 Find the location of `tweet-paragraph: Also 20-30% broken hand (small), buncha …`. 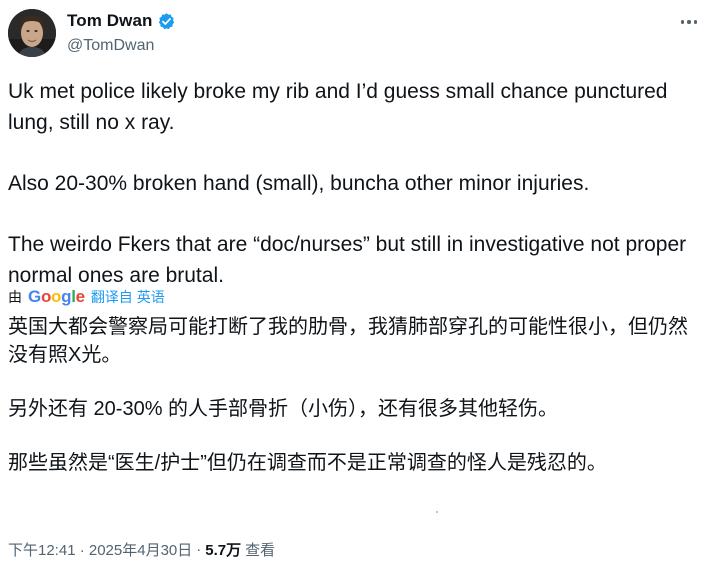

tweet-paragraph: Also 20-30% broken hand (small), buncha … is located at coordinates (299, 183).